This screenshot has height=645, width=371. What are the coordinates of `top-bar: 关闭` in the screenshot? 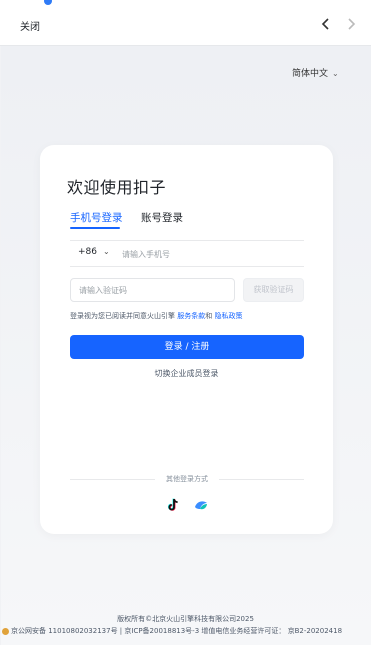 It's located at (185, 27).